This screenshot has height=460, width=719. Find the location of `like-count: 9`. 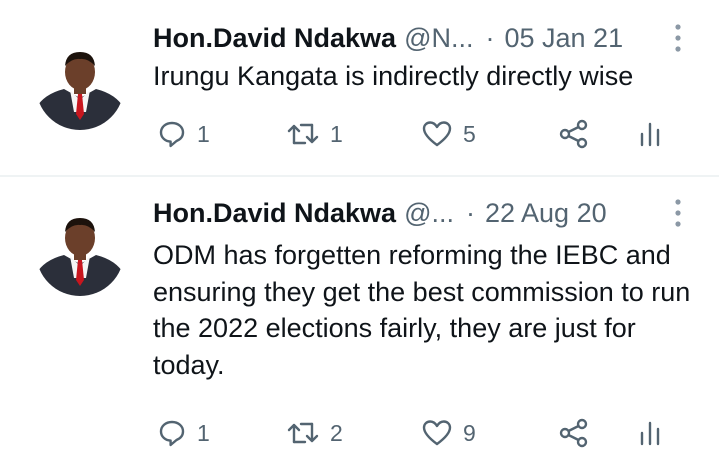

like-count: 9 is located at coordinates (469, 432).